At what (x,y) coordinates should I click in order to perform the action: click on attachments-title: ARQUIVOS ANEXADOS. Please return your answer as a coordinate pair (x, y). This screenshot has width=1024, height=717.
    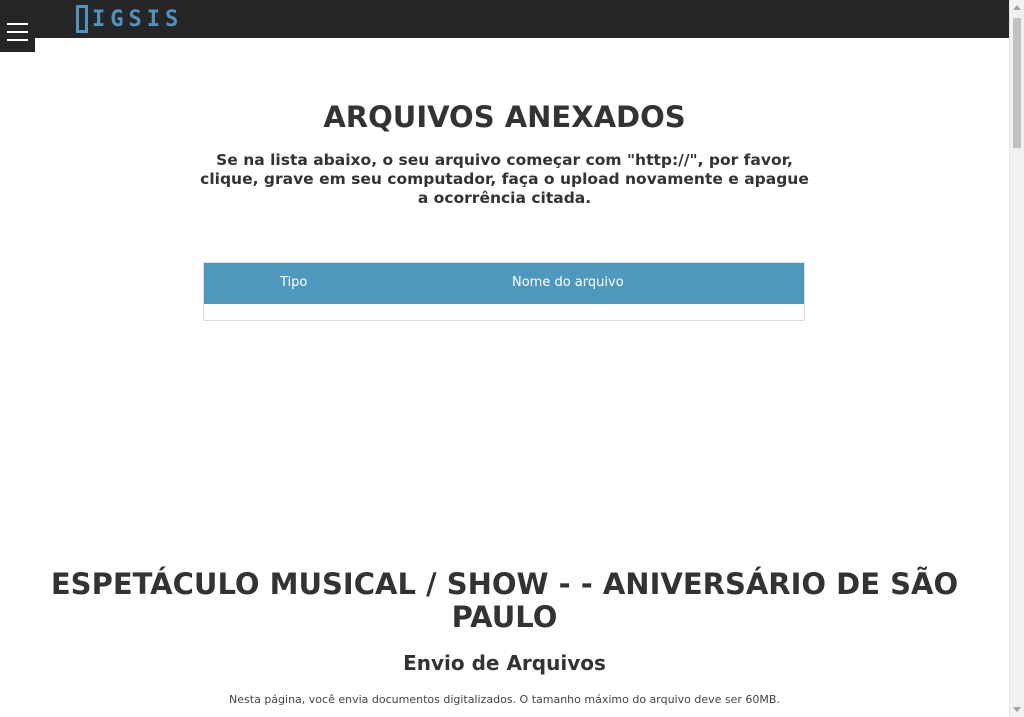
    Looking at the image, I should click on (504, 117).